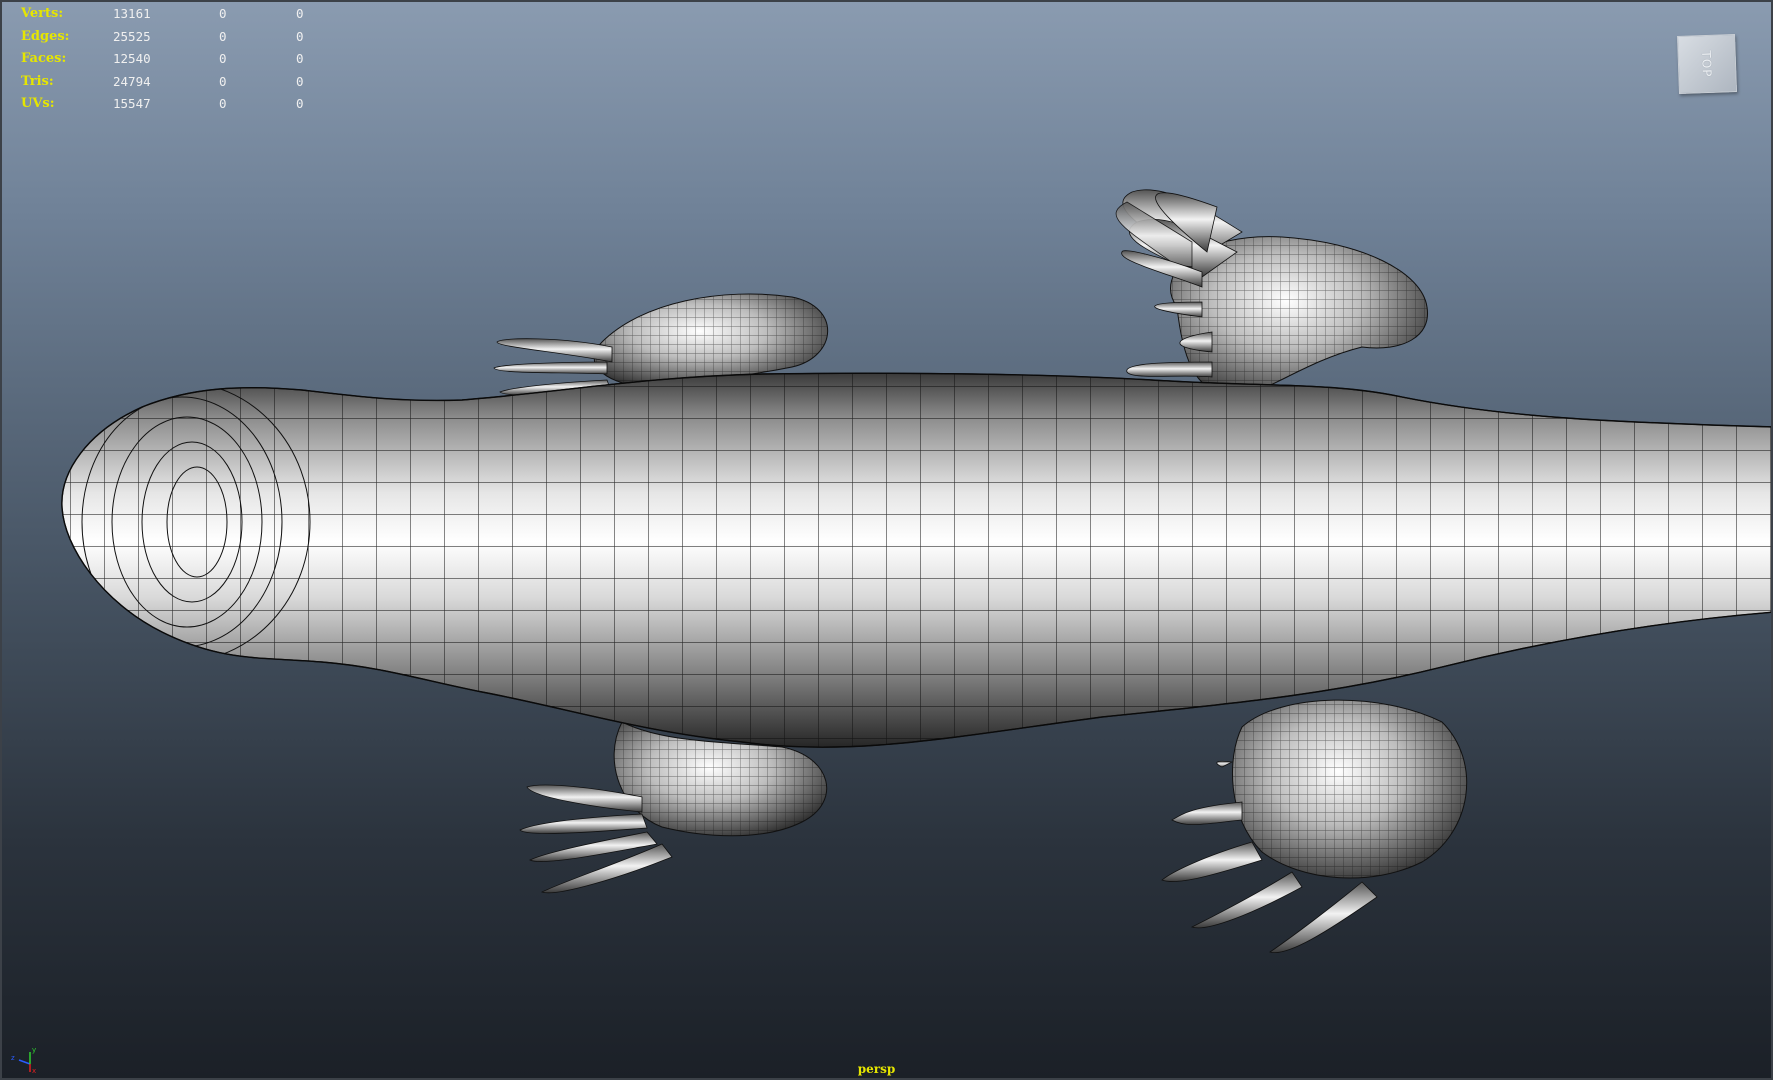 This screenshot has height=1080, width=1773. Describe the element at coordinates (132, 36) in the screenshot. I see `hud-total: 25525` at that location.